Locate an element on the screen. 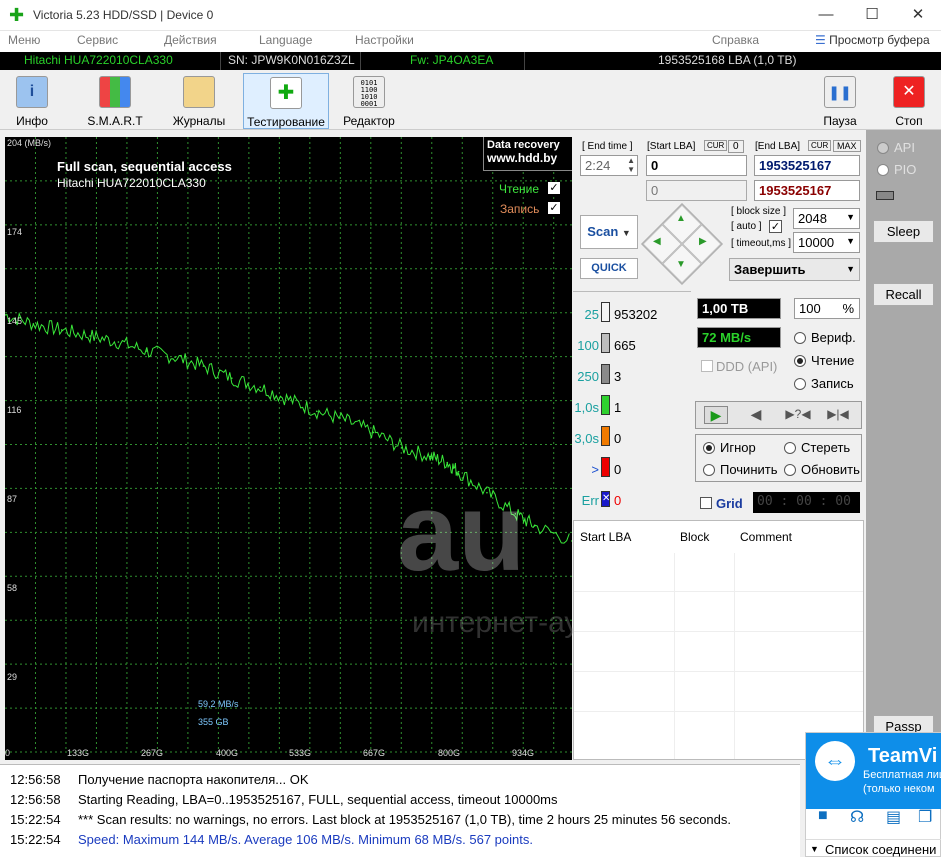 This screenshot has height=857, width=941. menu-item-settings: Настройки is located at coordinates (384, 40).